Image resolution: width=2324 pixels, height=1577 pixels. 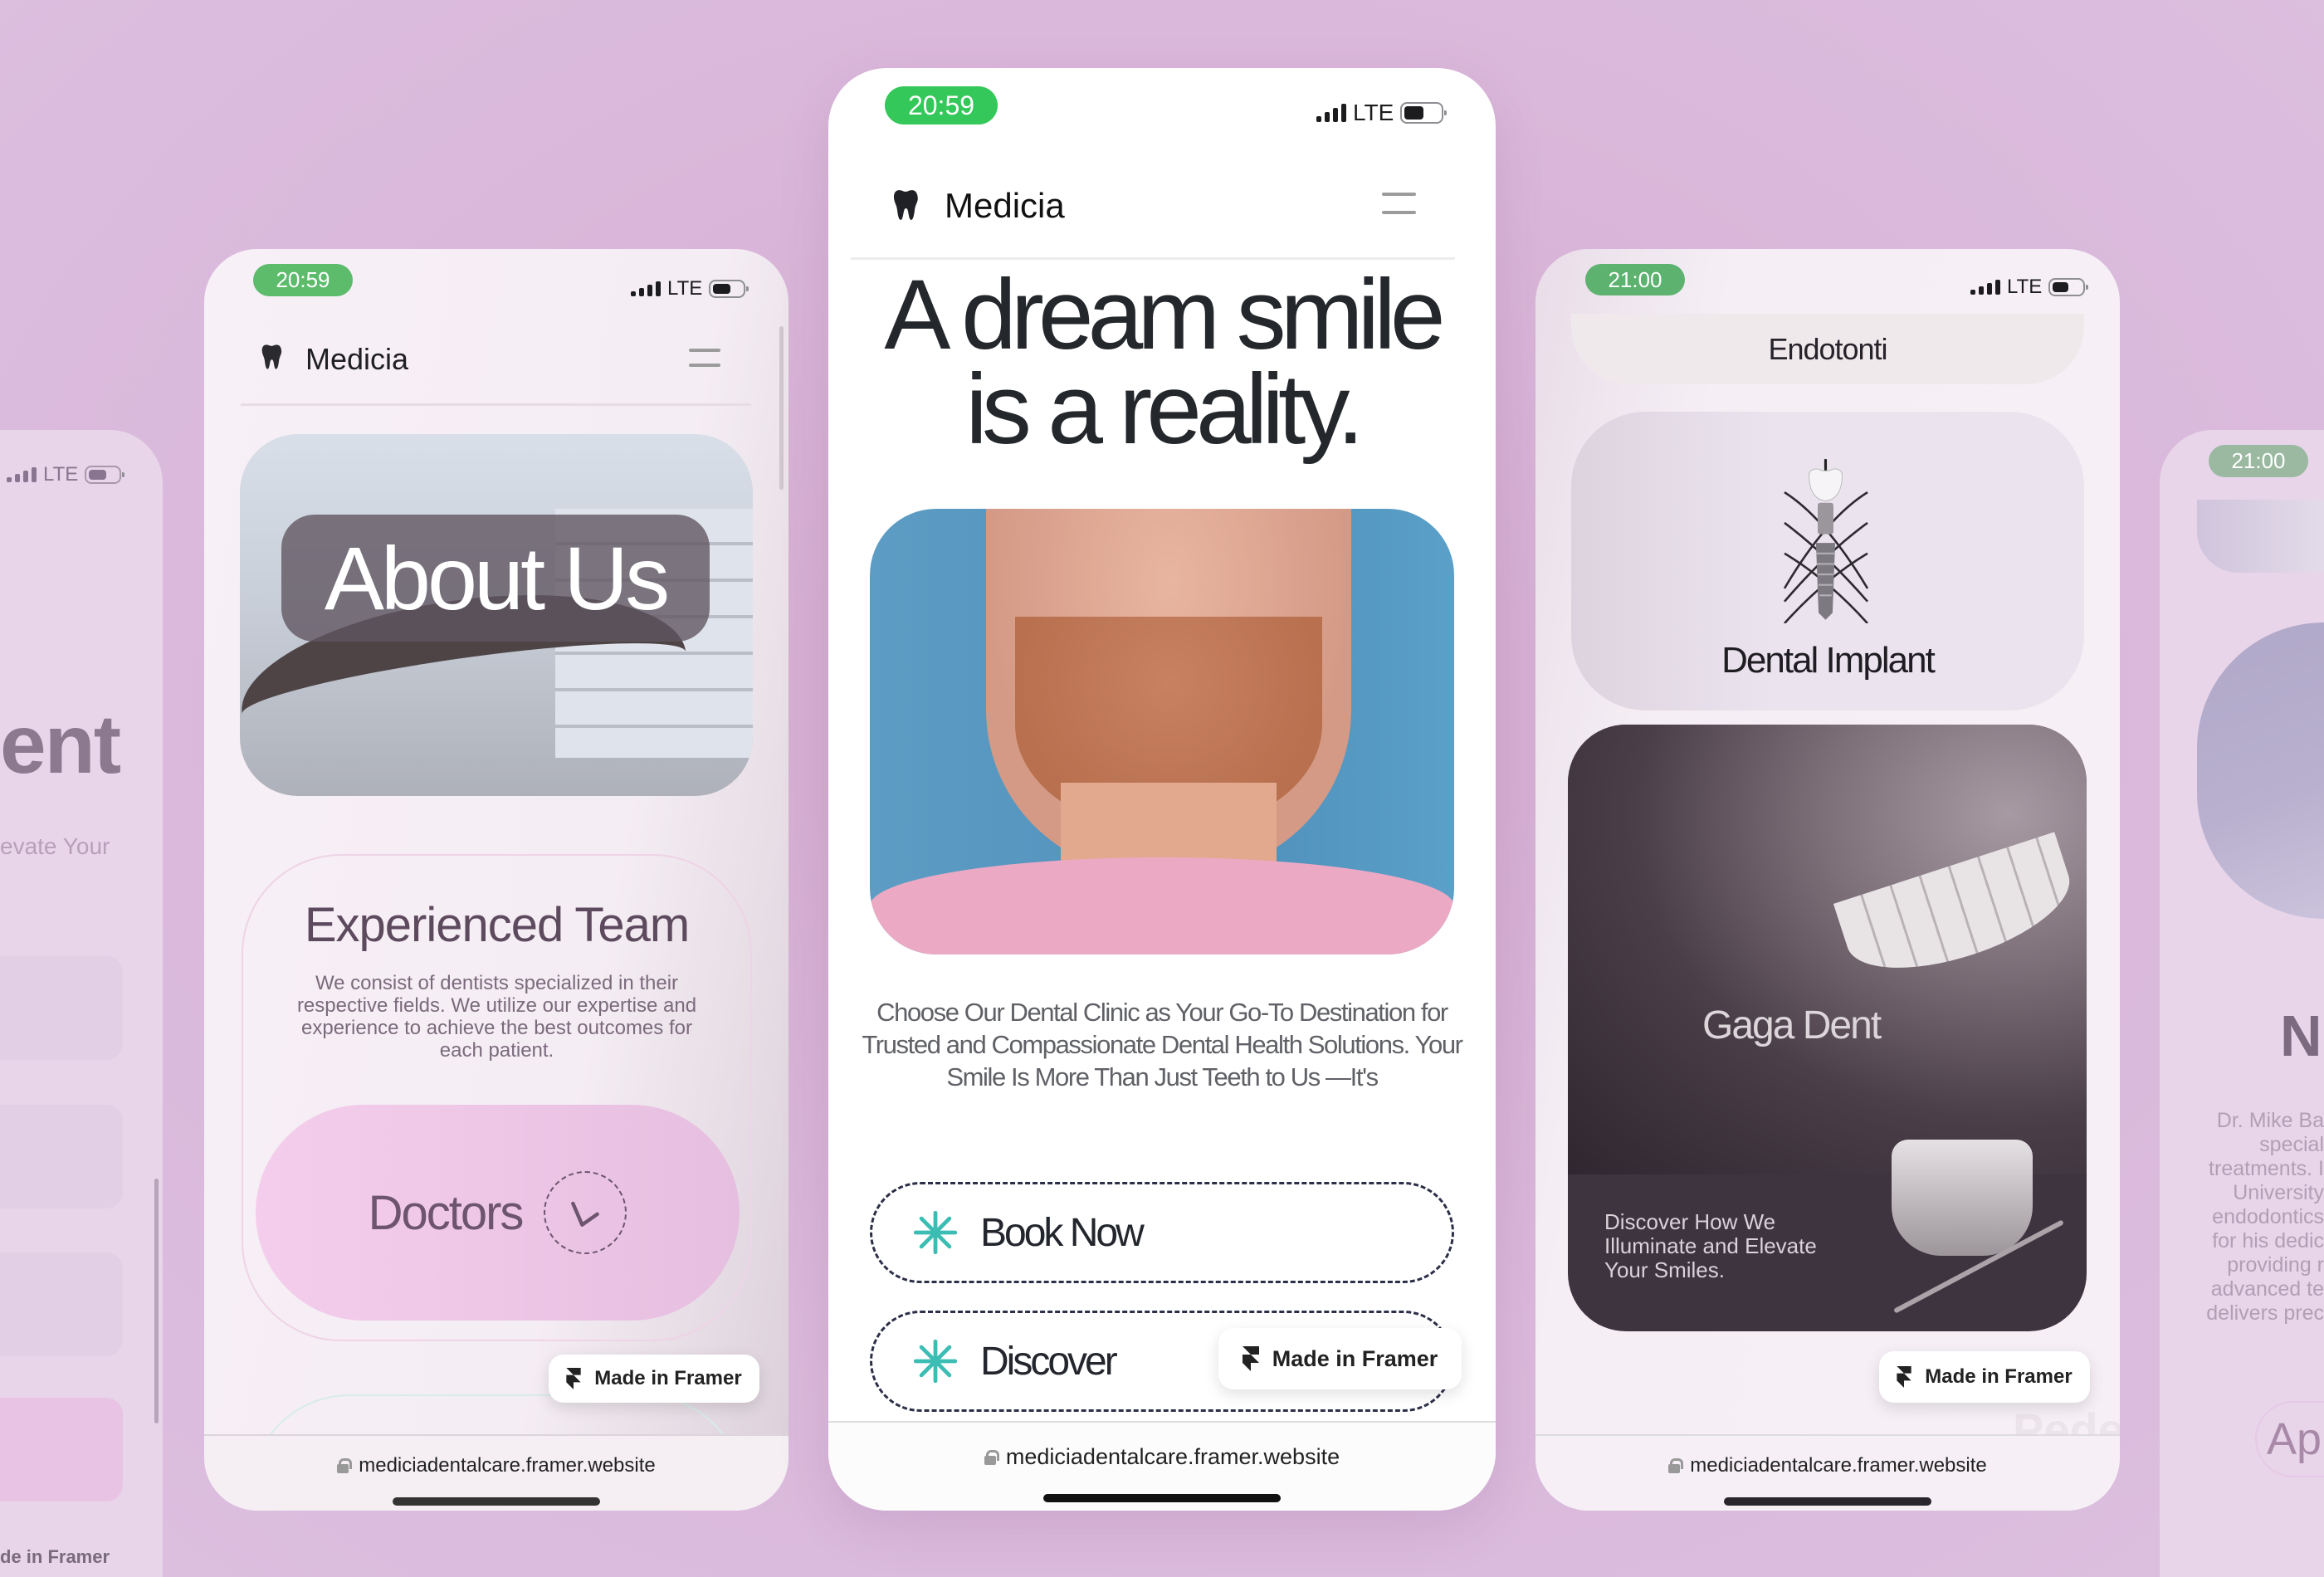 What do you see at coordinates (2268, 1240) in the screenshot?
I see `bio-line: for his dedic` at bounding box center [2268, 1240].